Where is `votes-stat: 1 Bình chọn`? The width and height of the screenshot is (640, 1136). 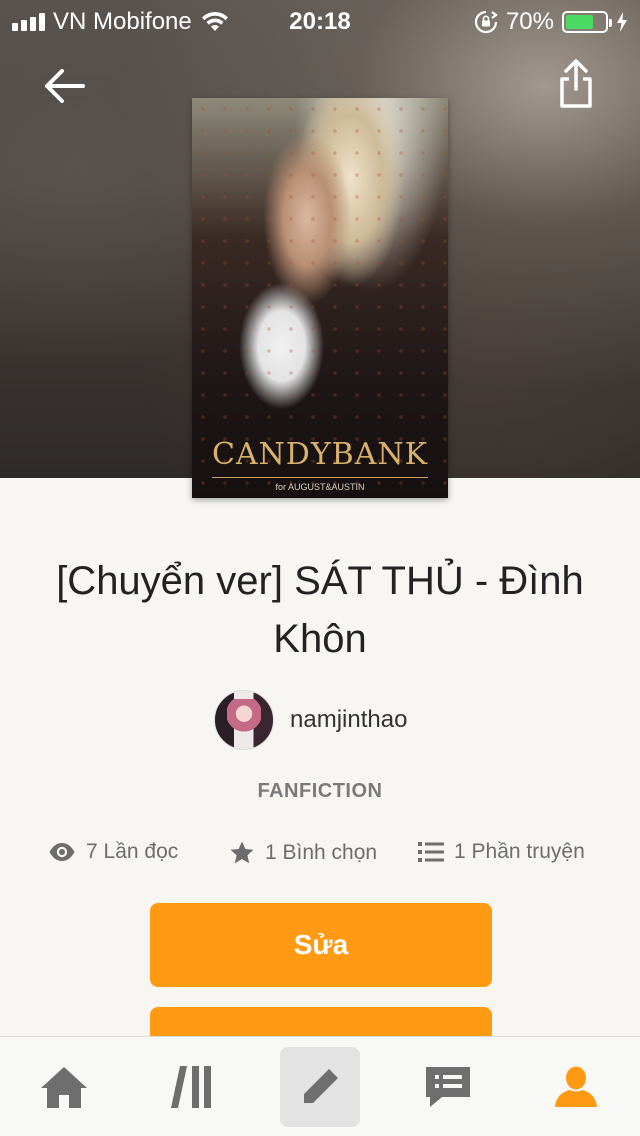 votes-stat: 1 Bình chọn is located at coordinates (303, 853).